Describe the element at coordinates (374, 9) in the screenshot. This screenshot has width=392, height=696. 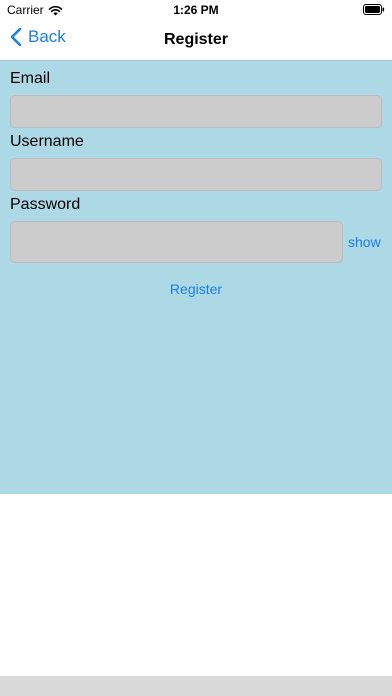
I see `battery-icon` at that location.